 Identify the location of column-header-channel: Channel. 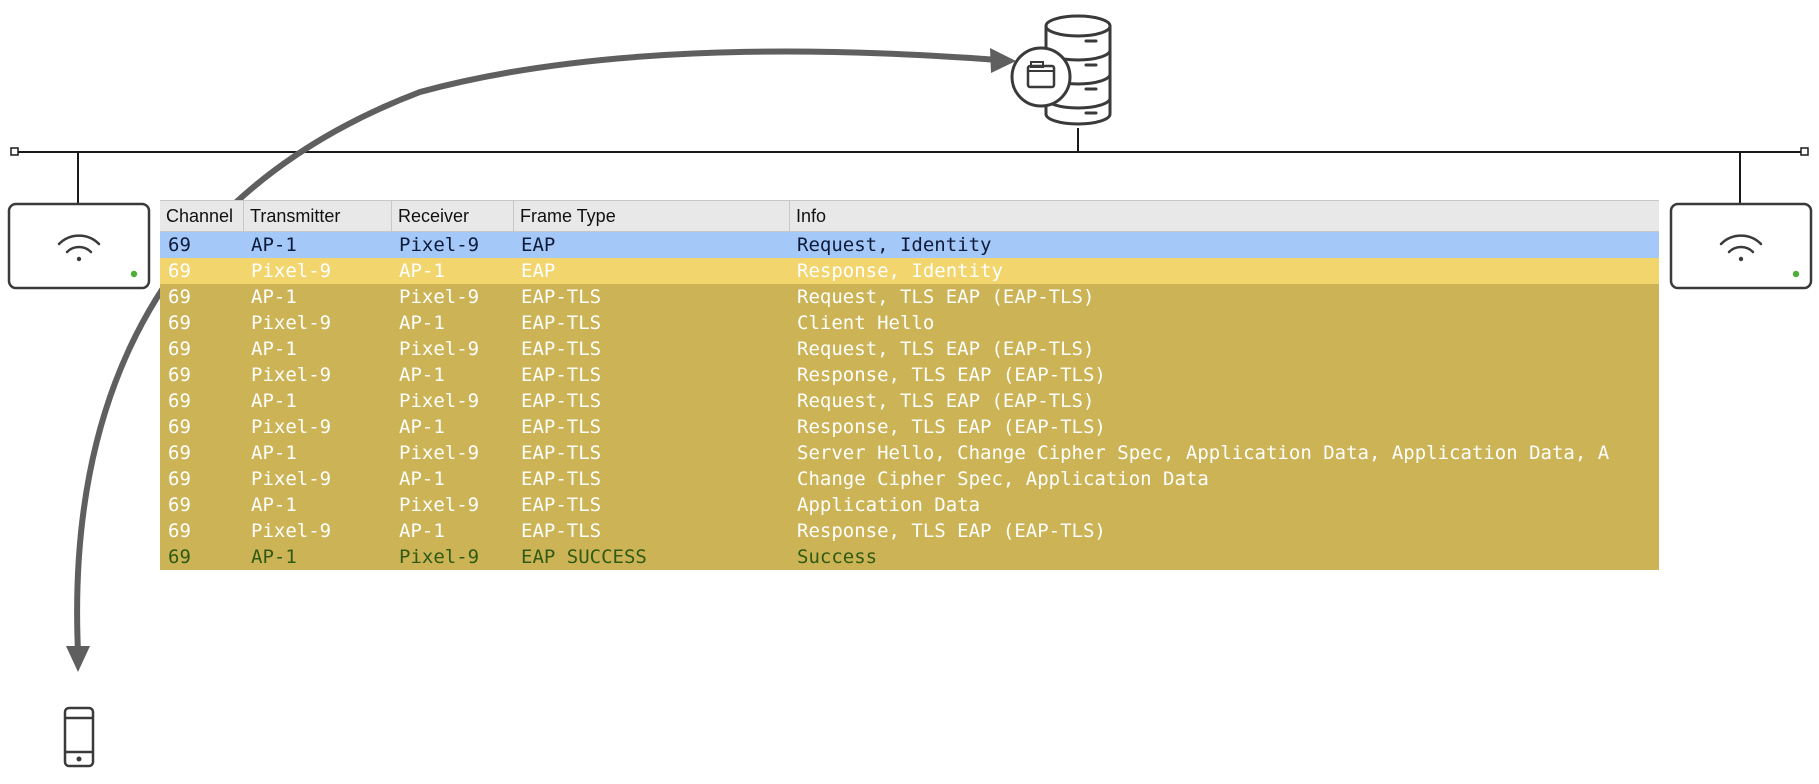
(201, 216).